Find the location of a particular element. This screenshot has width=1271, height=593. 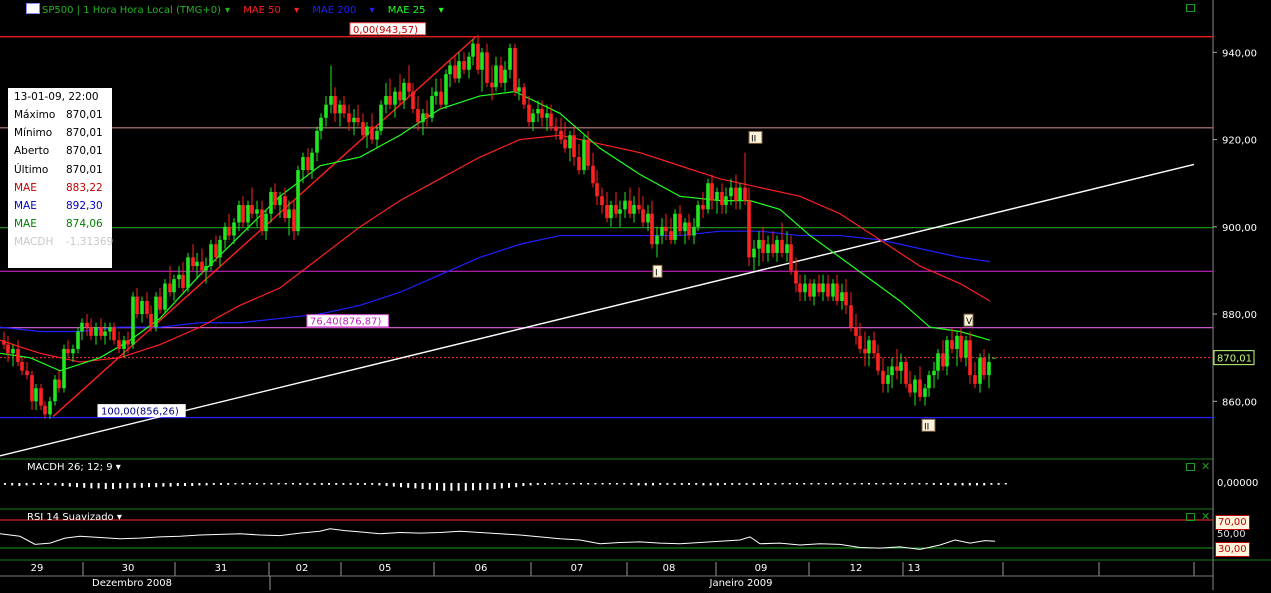

info-row: MAE 892,30 is located at coordinates (60, 206).